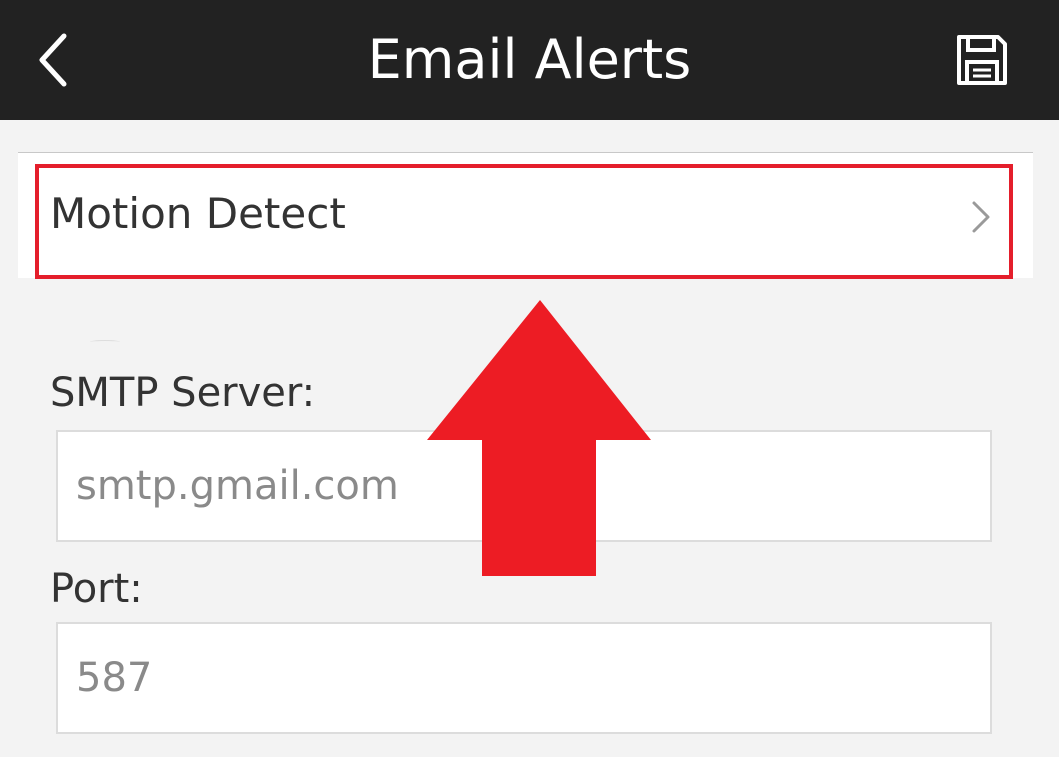 Image resolution: width=1059 pixels, height=757 pixels. I want to click on up-arrow-icon, so click(539, 438).